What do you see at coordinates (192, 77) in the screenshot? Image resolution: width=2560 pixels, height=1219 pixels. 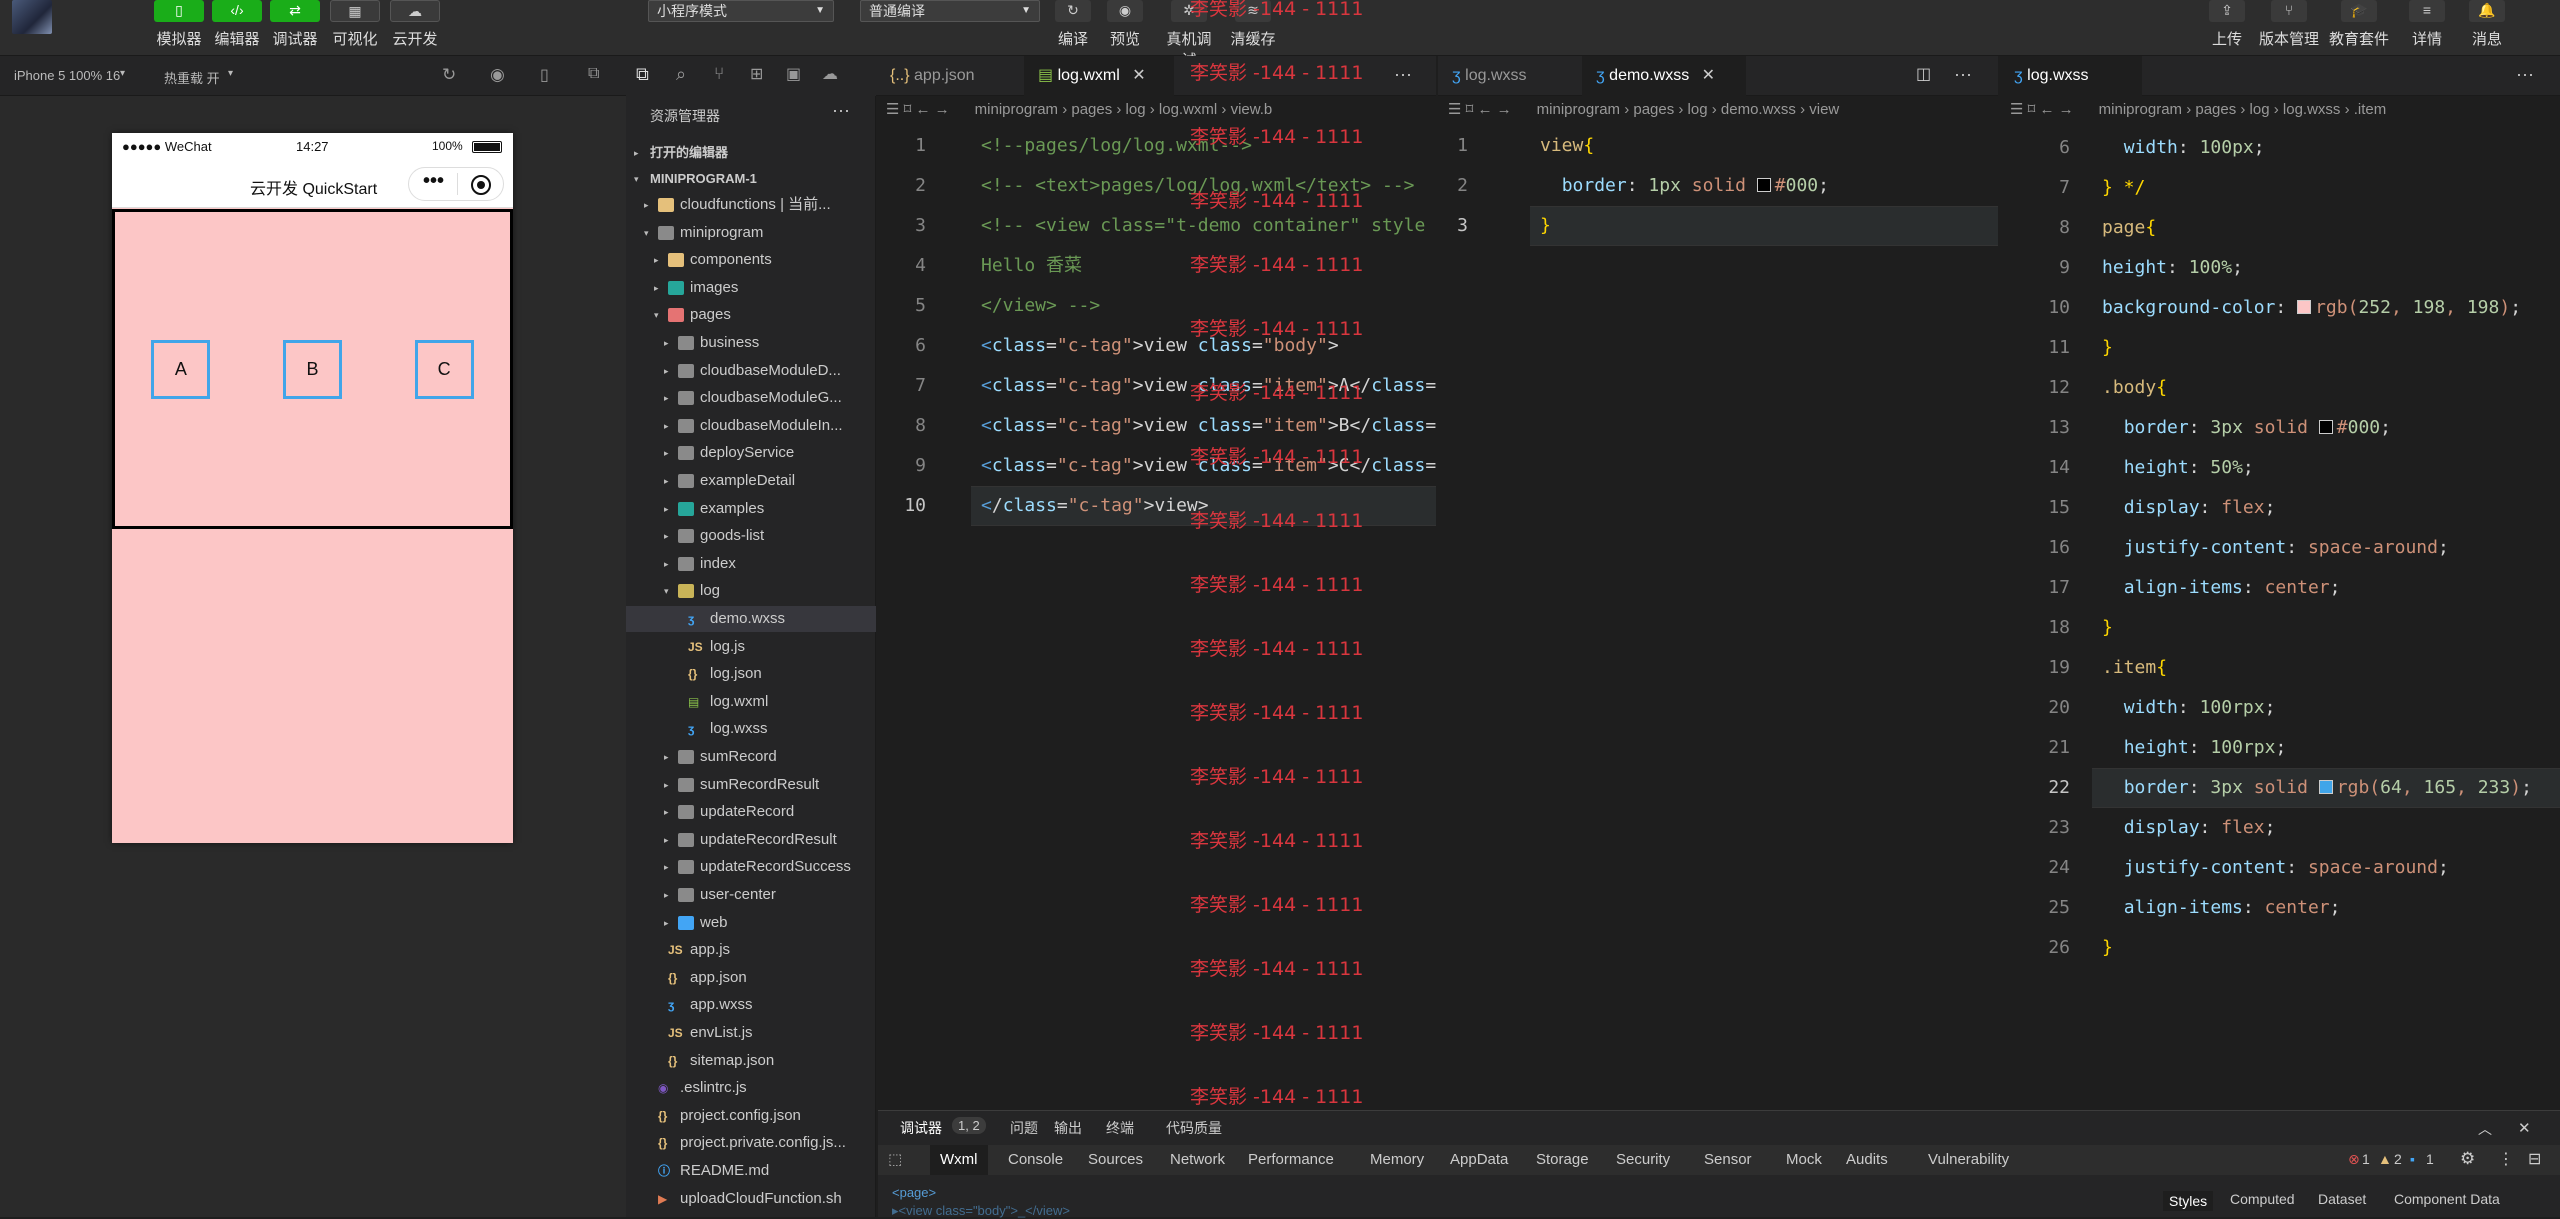 I see `hot-reload-toggle: 热重载 开` at bounding box center [192, 77].